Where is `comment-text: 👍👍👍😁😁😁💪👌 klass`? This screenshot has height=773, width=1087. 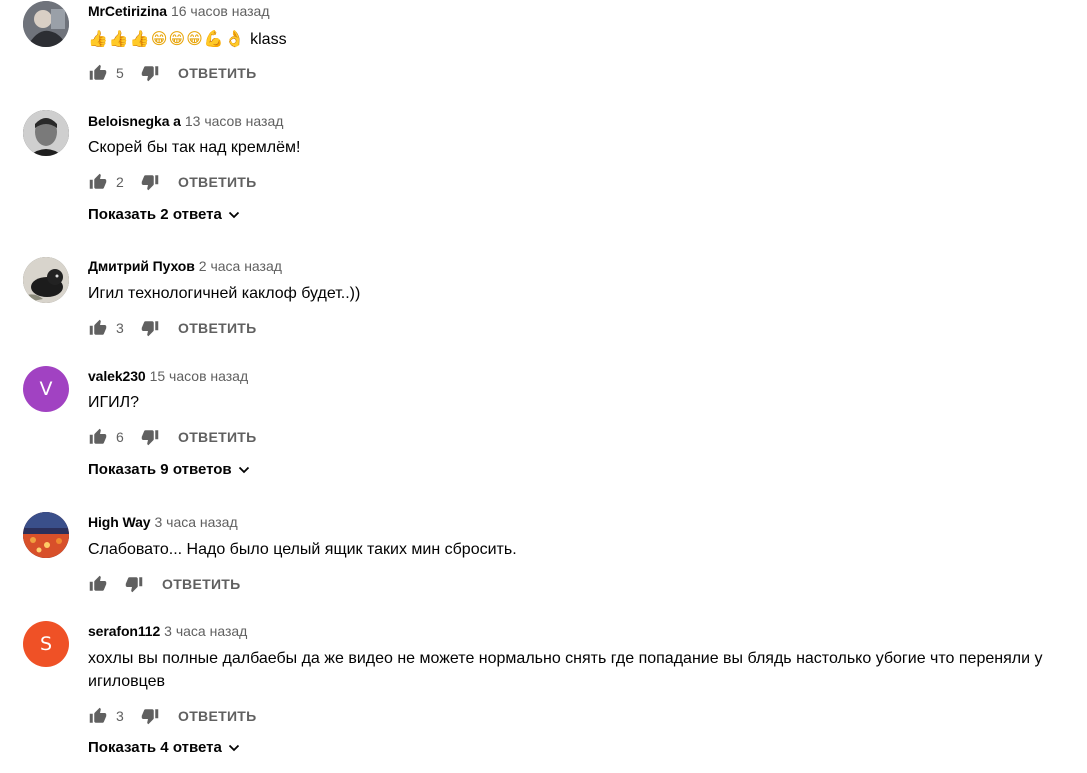
comment-text: 👍👍👍😁😁😁💪👌 klass is located at coordinates (583, 39).